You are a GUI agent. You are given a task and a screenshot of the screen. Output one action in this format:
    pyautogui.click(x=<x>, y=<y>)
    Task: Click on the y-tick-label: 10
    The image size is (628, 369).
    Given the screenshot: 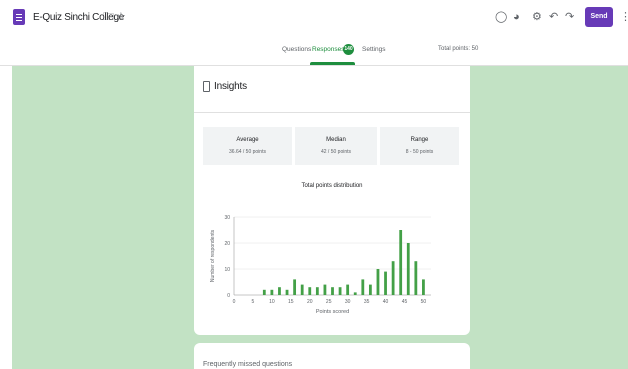 What is the action you would take?
    pyautogui.click(x=227, y=270)
    